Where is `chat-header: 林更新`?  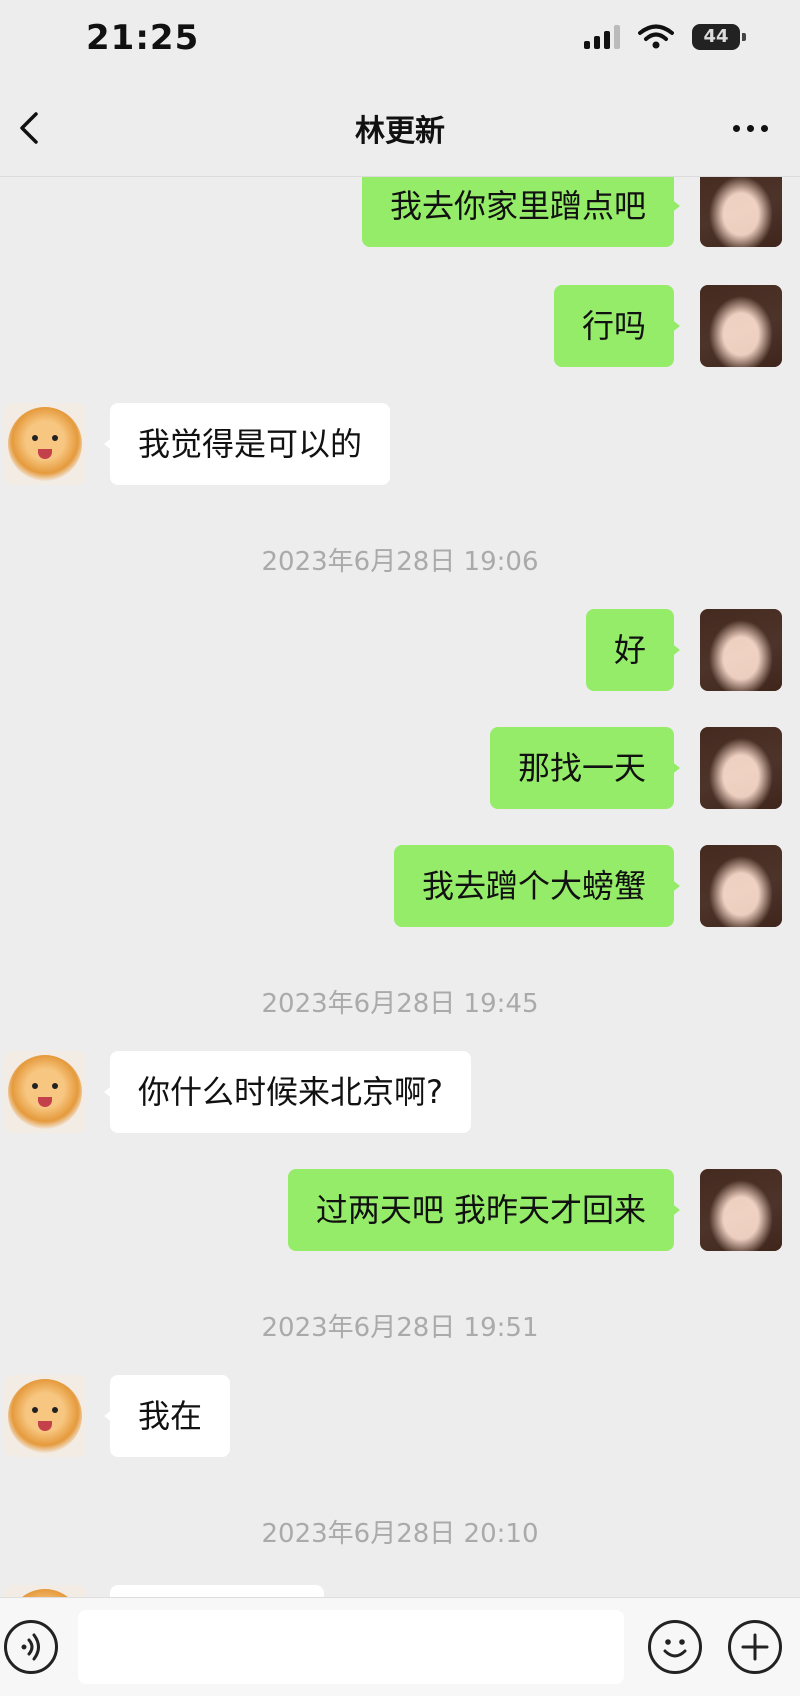 chat-header: 林更新 is located at coordinates (400, 128).